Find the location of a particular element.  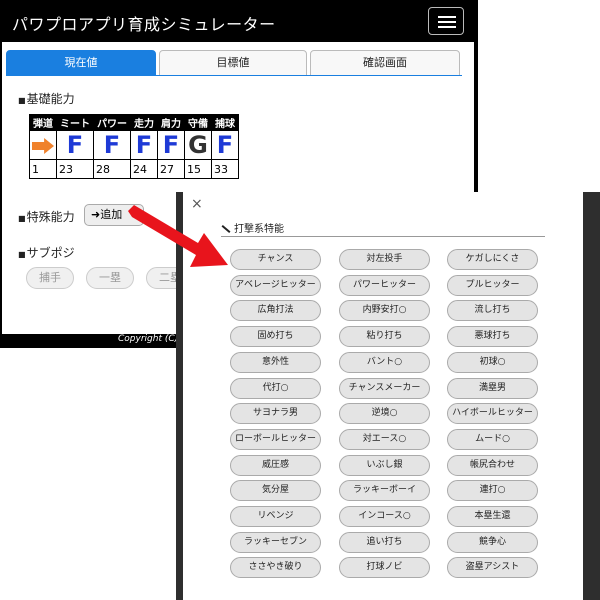

skill-button: チャンスメーカー is located at coordinates (384, 388).